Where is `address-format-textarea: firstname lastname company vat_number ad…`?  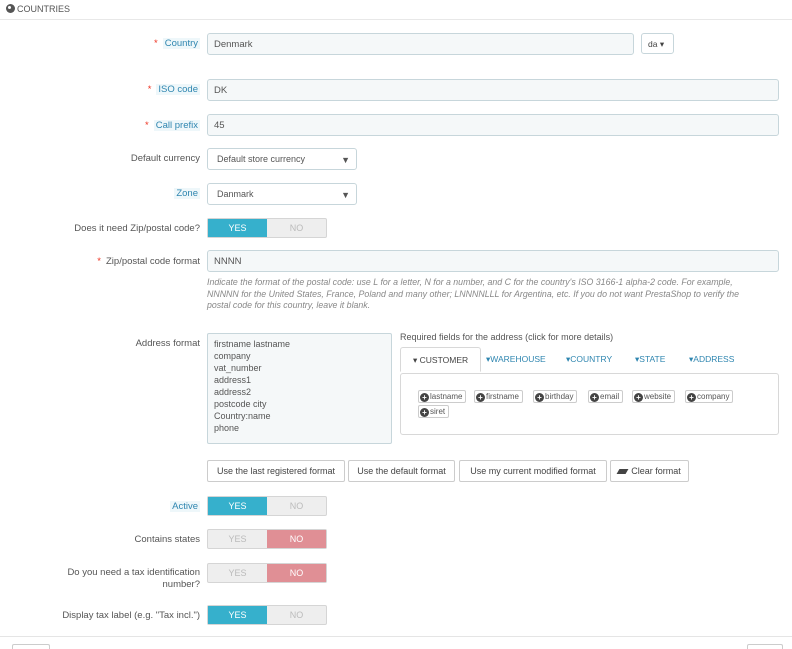 address-format-textarea: firstname lastname company vat_number ad… is located at coordinates (299, 388).